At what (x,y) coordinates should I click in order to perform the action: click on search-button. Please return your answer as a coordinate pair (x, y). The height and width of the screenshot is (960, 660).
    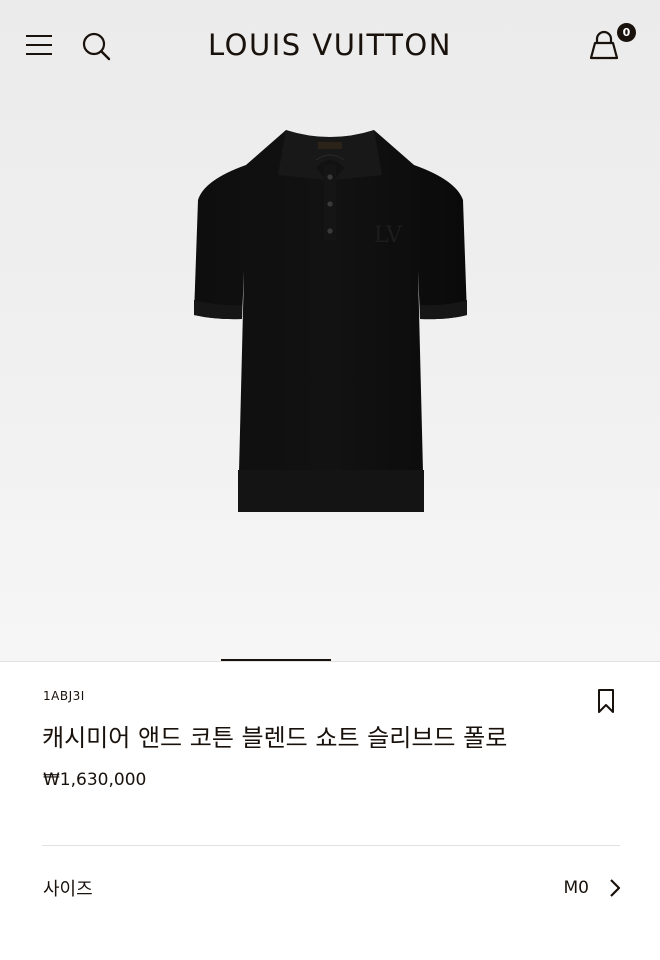
    Looking at the image, I should click on (96, 46).